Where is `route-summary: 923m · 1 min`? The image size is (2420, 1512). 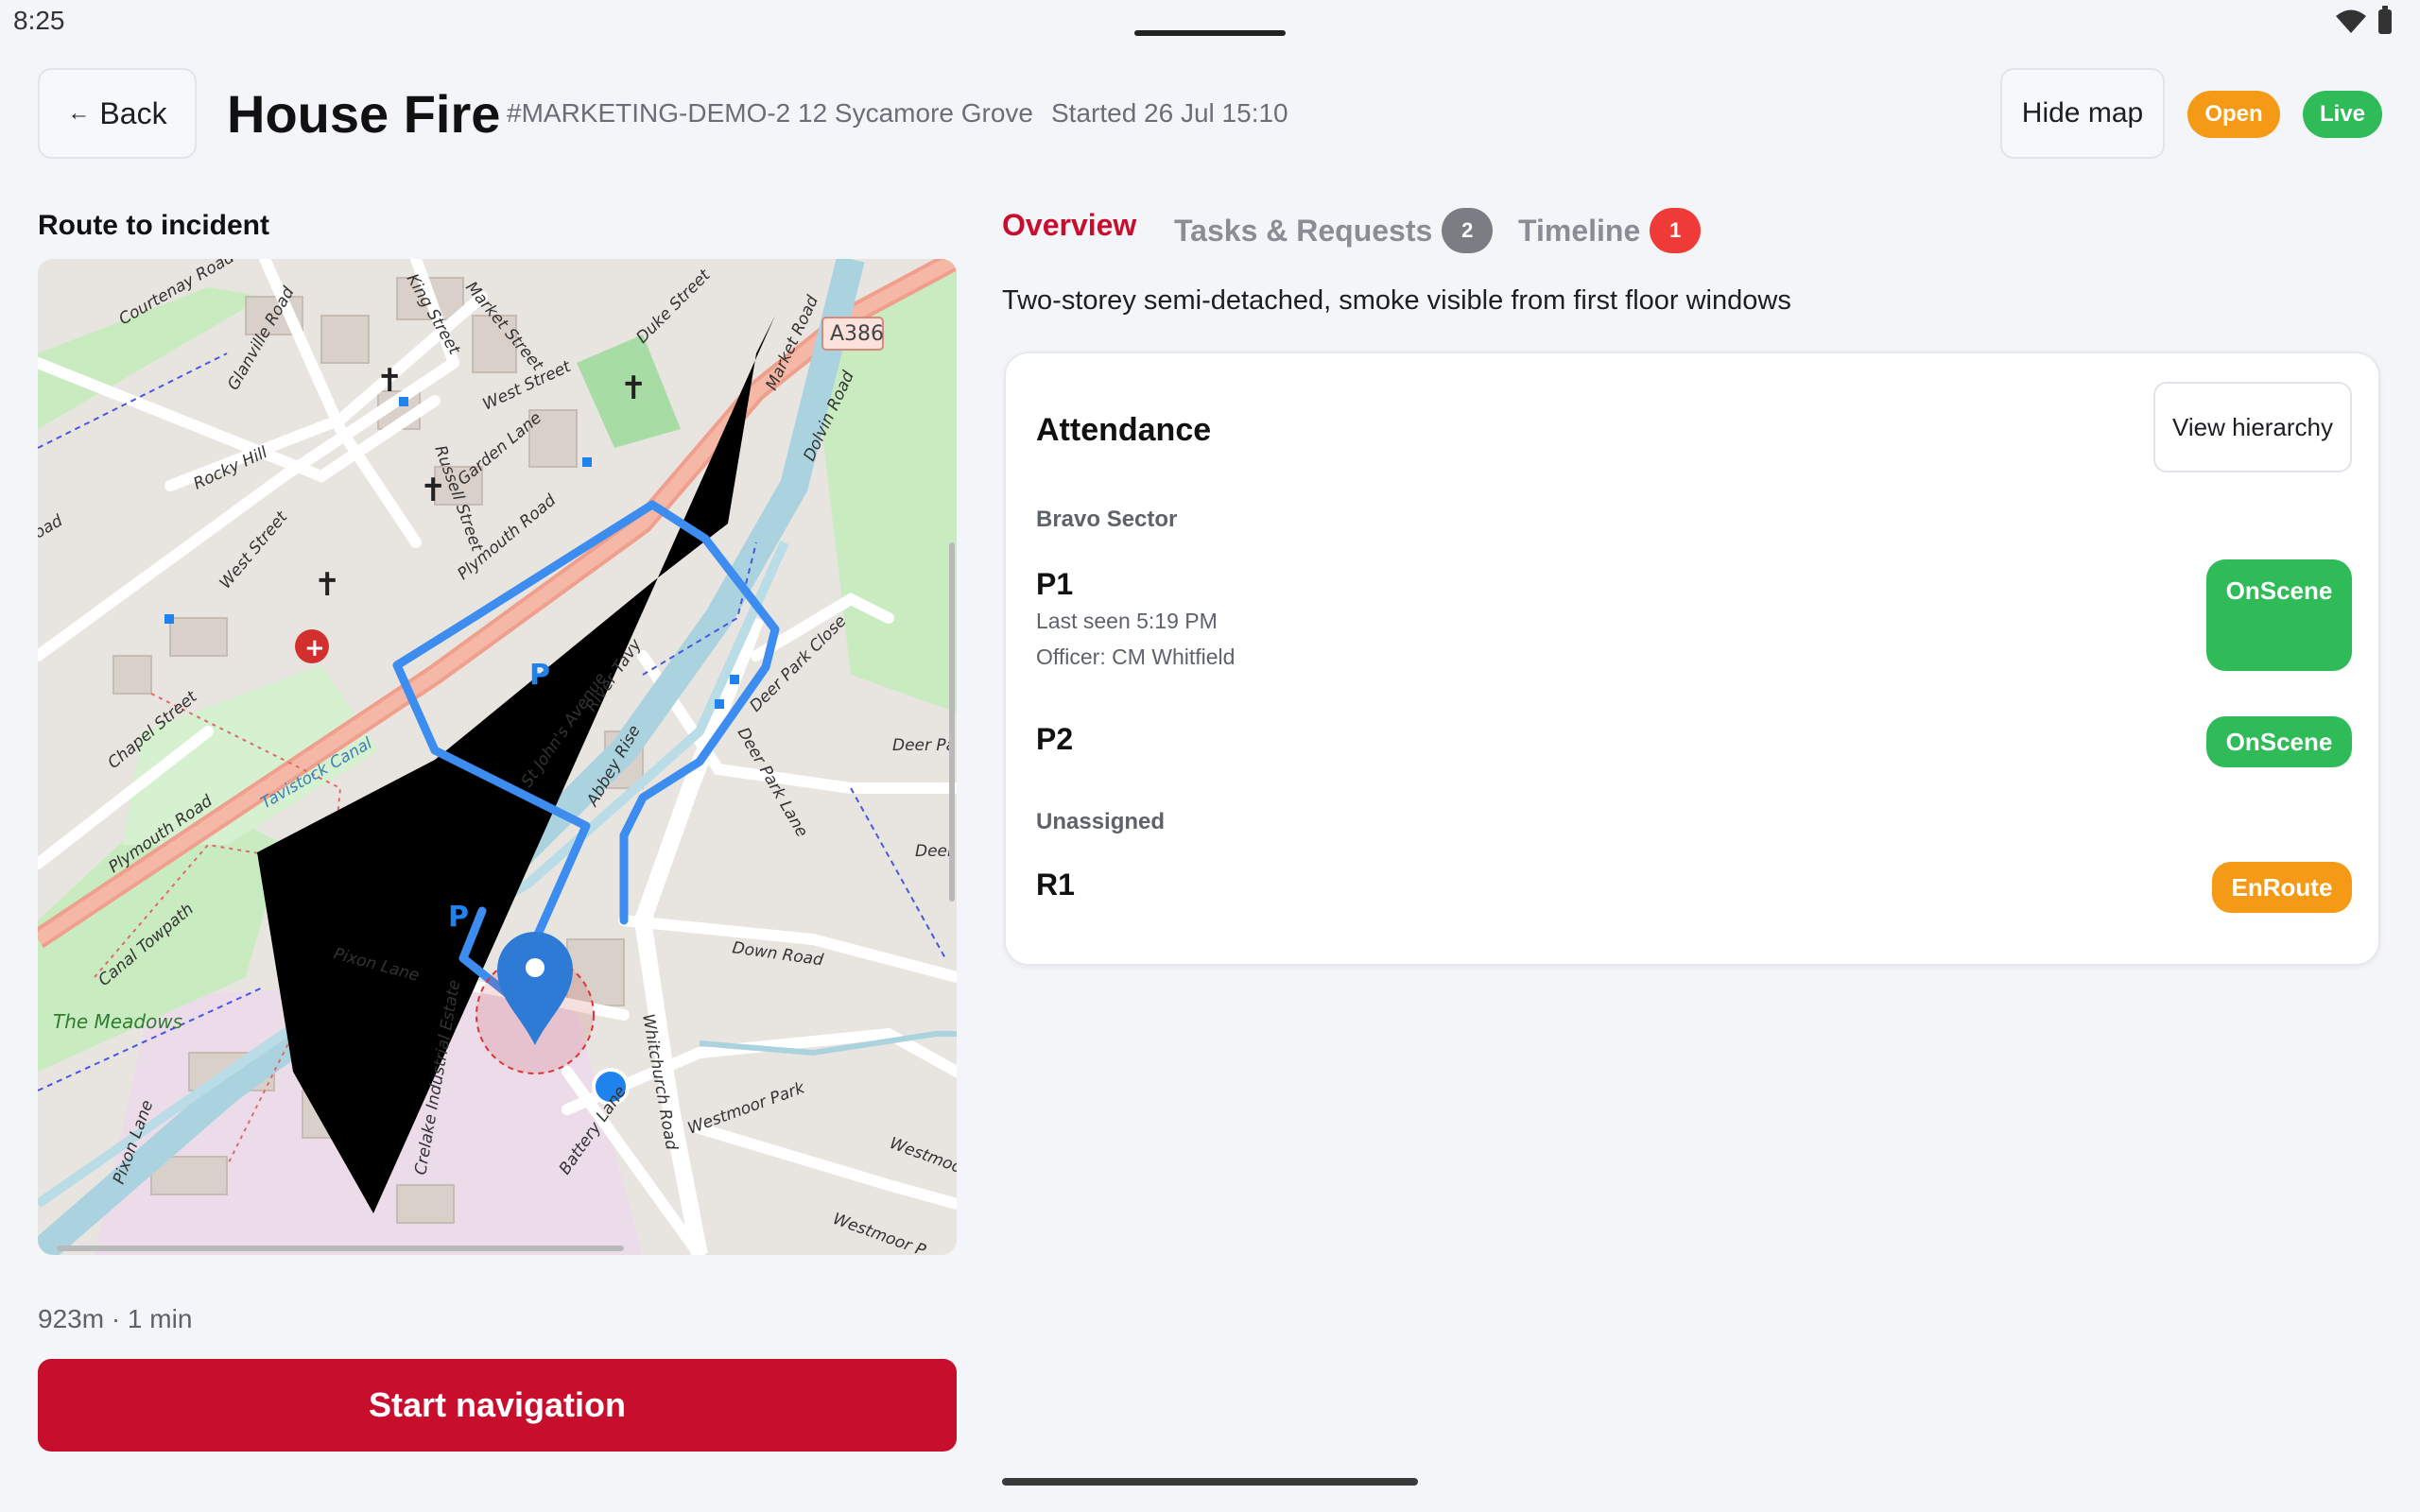
route-summary: 923m · 1 min is located at coordinates (115, 1318).